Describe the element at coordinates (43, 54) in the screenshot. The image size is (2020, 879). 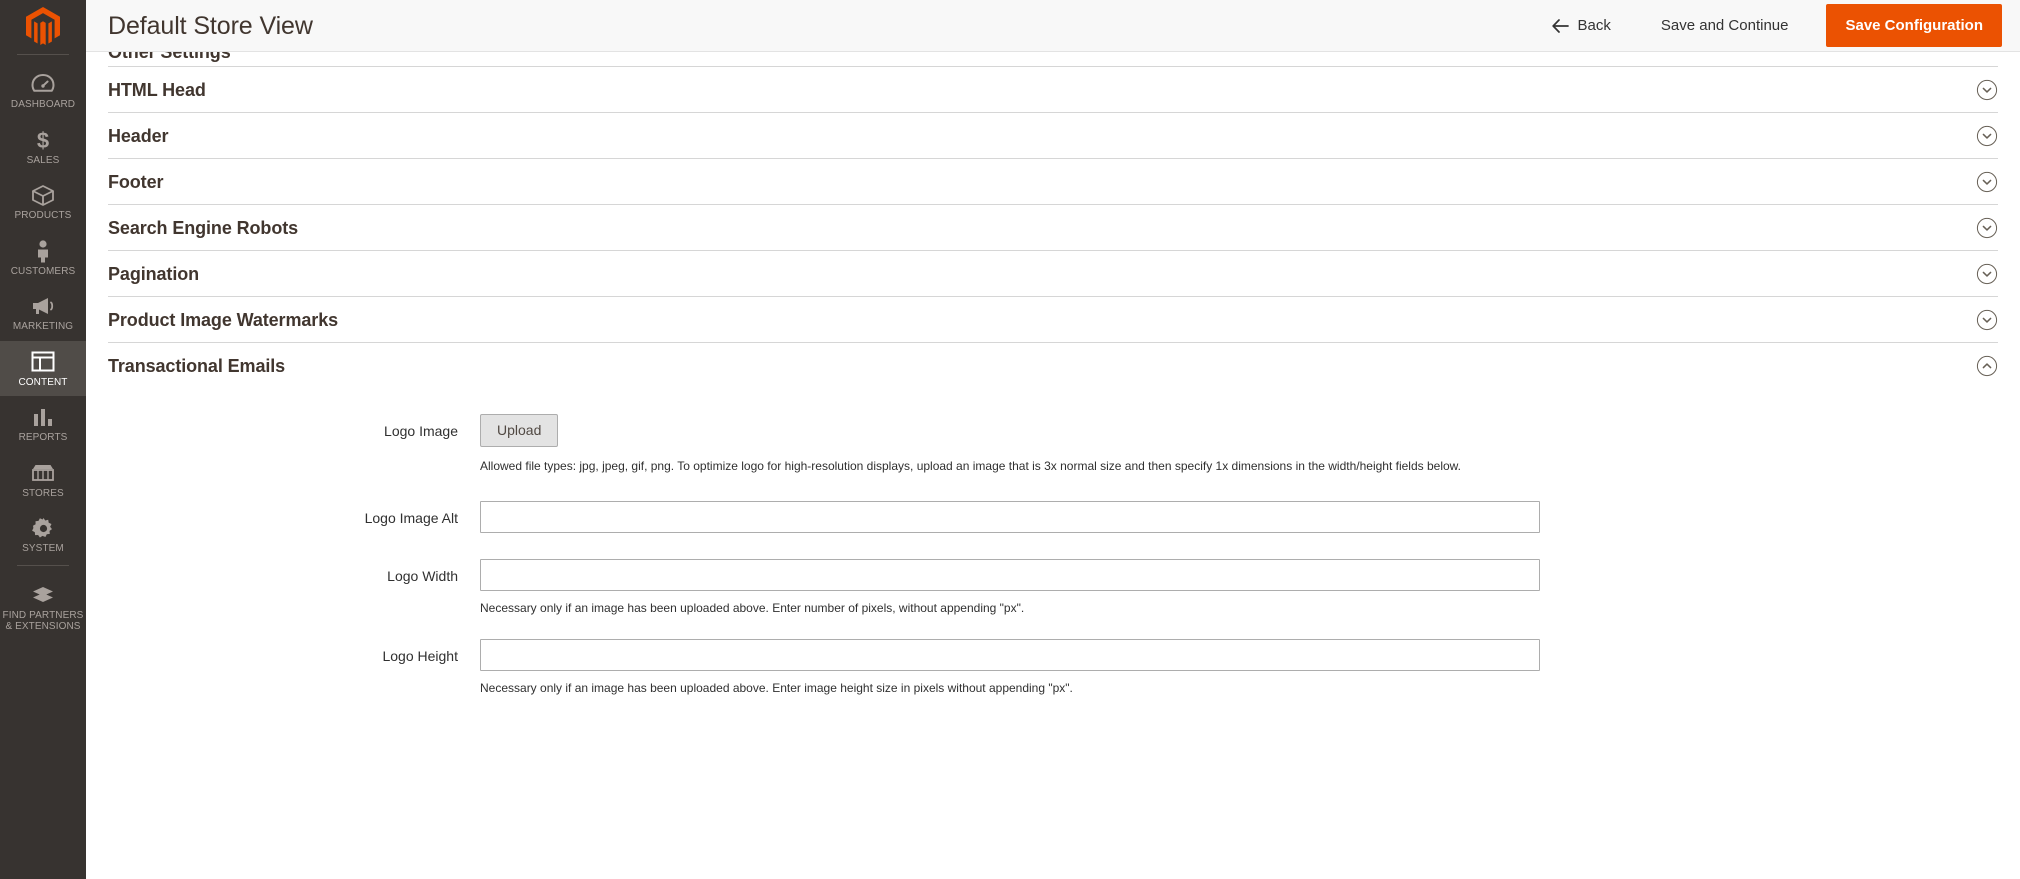
I see `sidebar-divider-top` at that location.